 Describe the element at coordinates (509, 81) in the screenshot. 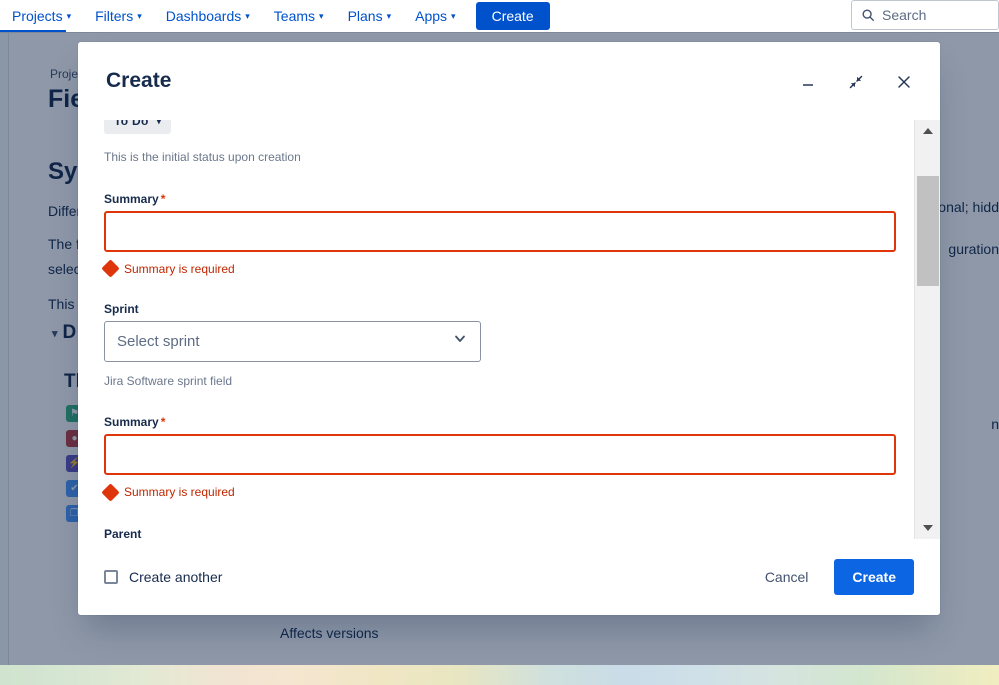

I see `modal-header: Create` at that location.